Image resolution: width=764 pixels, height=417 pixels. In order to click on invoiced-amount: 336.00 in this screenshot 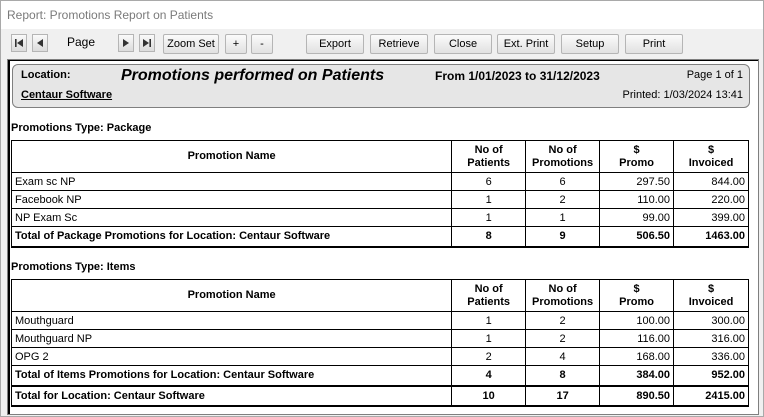, I will do `click(711, 356)`.